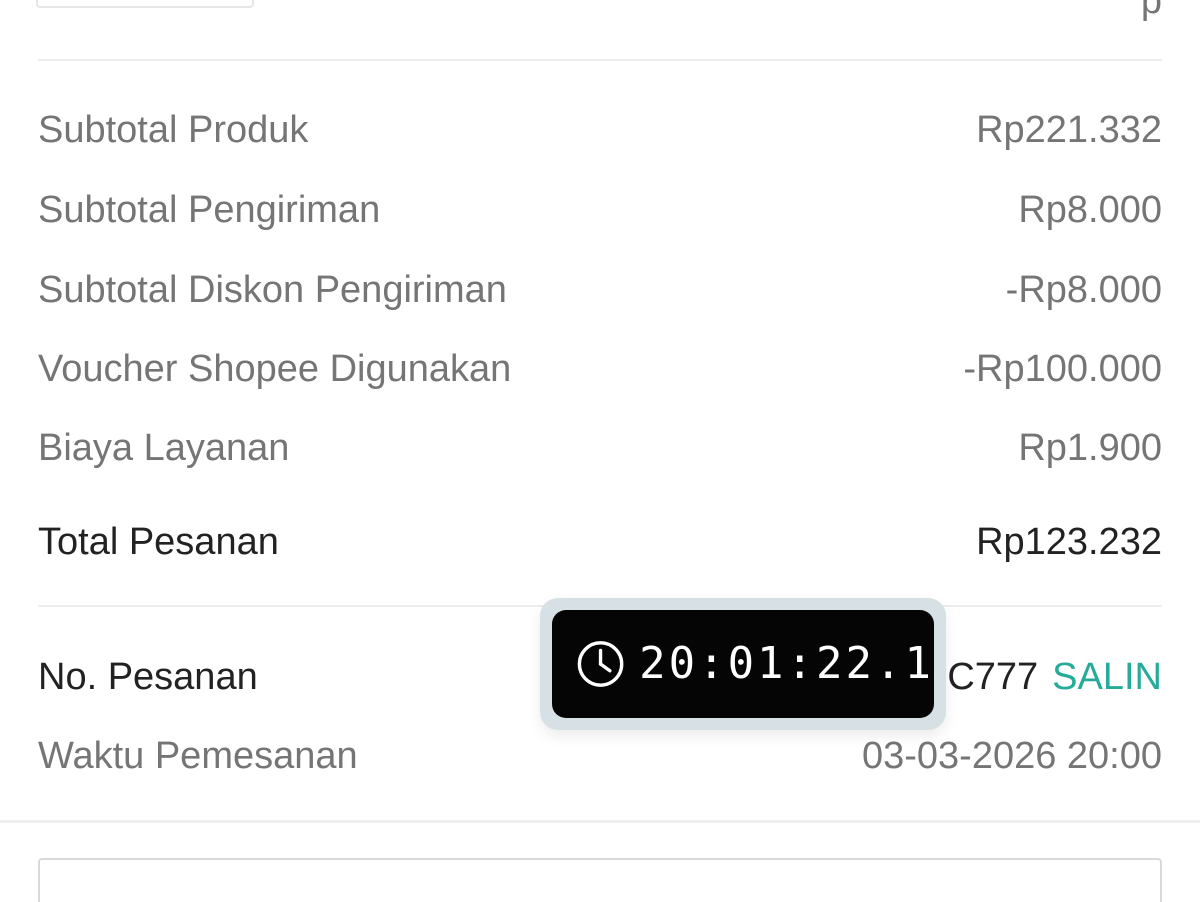  I want to click on subtotal-product-value: Rp221.332, so click(1069, 129).